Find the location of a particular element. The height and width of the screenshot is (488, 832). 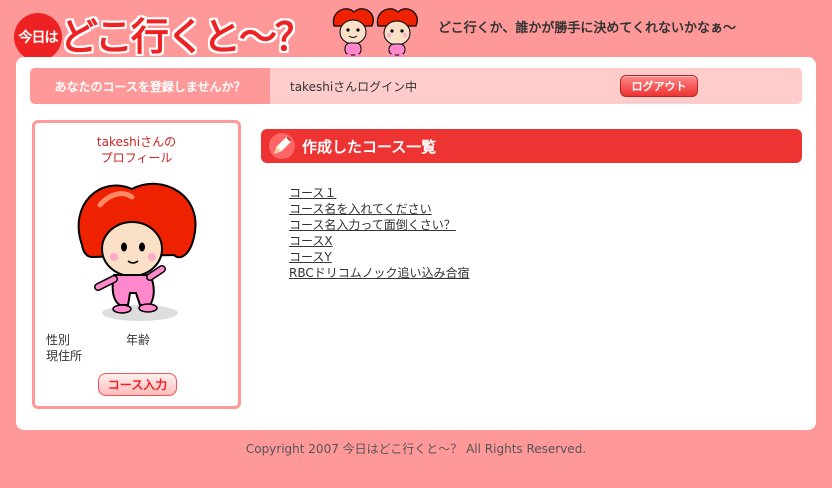

site-logo: どこ行くと〜？ is located at coordinates (186, 33).